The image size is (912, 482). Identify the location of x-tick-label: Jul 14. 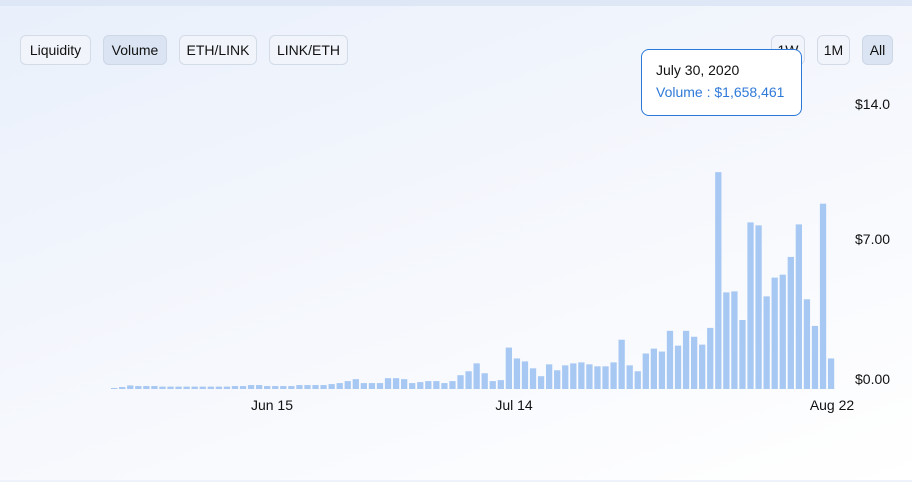
(514, 405).